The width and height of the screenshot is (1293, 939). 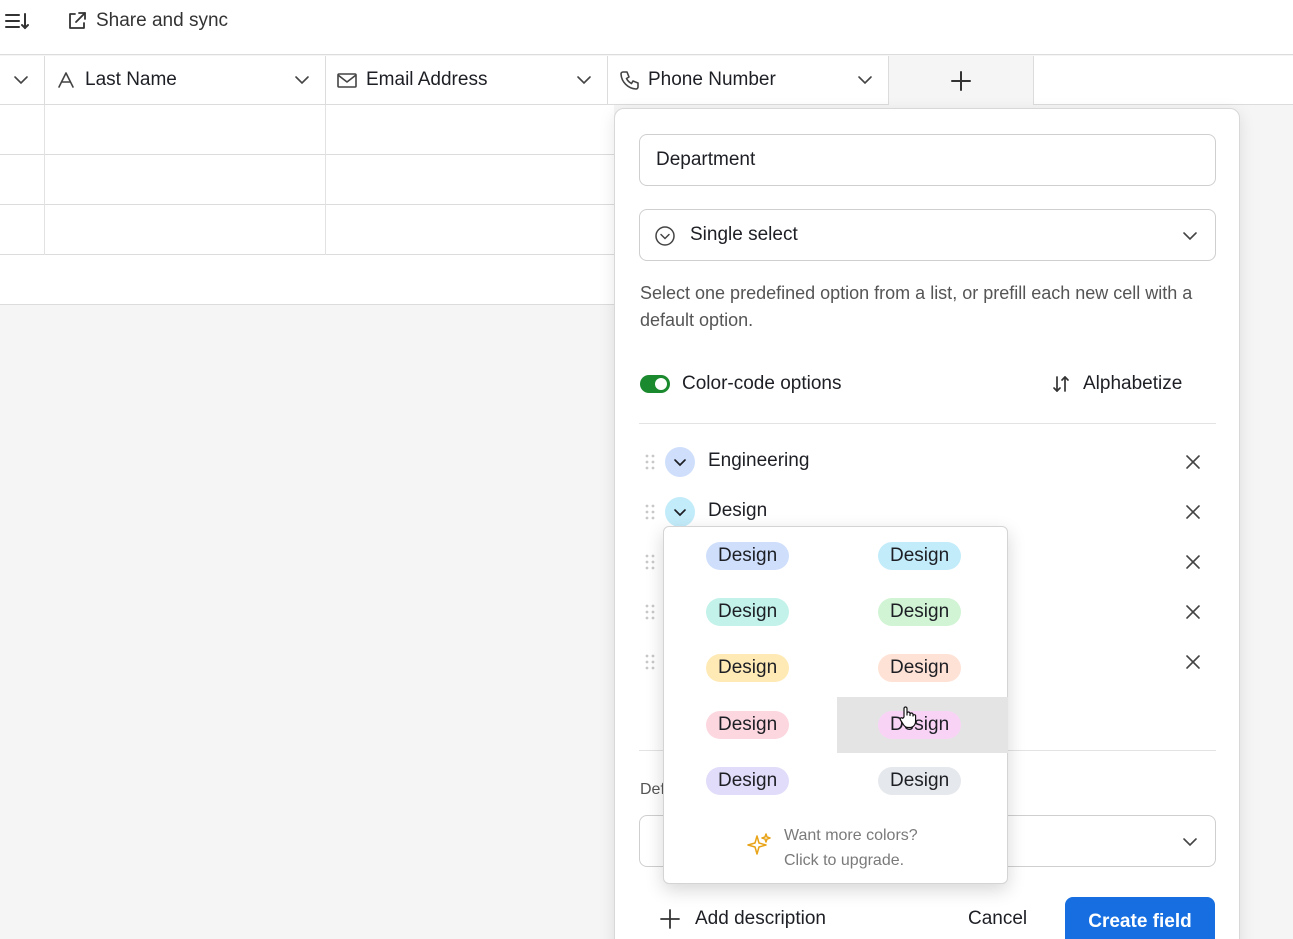 I want to click on envelope-icon, so click(x=347, y=80).